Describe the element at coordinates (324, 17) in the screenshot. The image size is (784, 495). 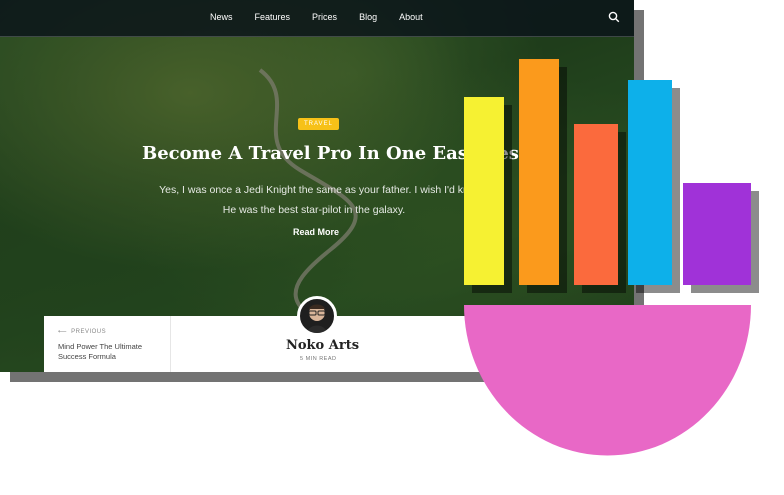
I see `nav-item-prices: Prices` at that location.